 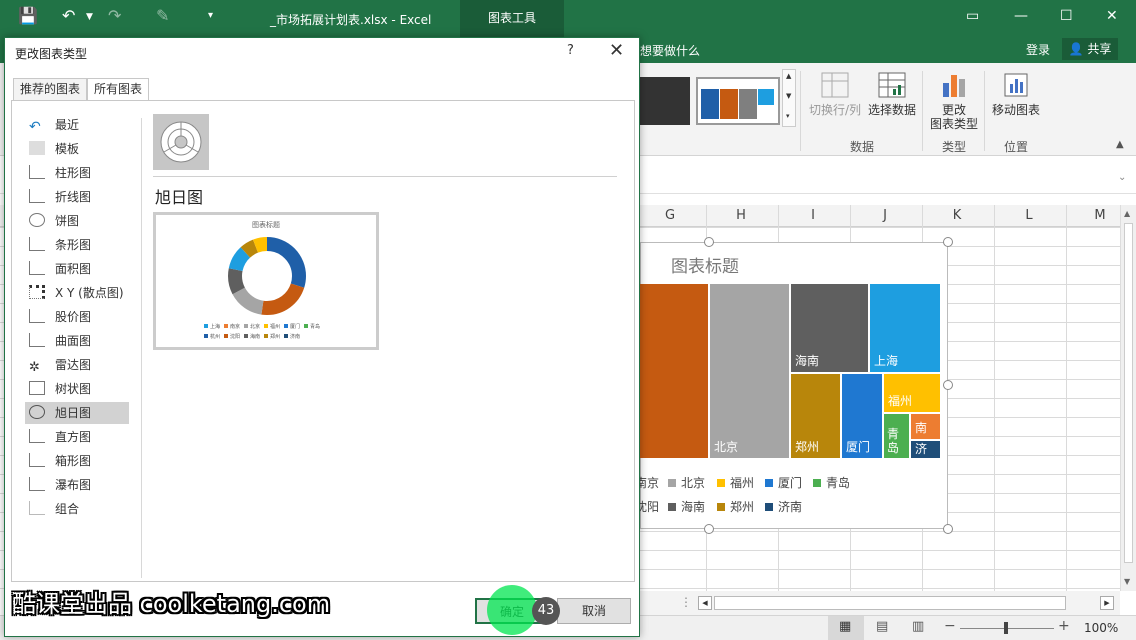 What do you see at coordinates (35, 127) in the screenshot?
I see `recent-icon: ↶` at bounding box center [35, 127].